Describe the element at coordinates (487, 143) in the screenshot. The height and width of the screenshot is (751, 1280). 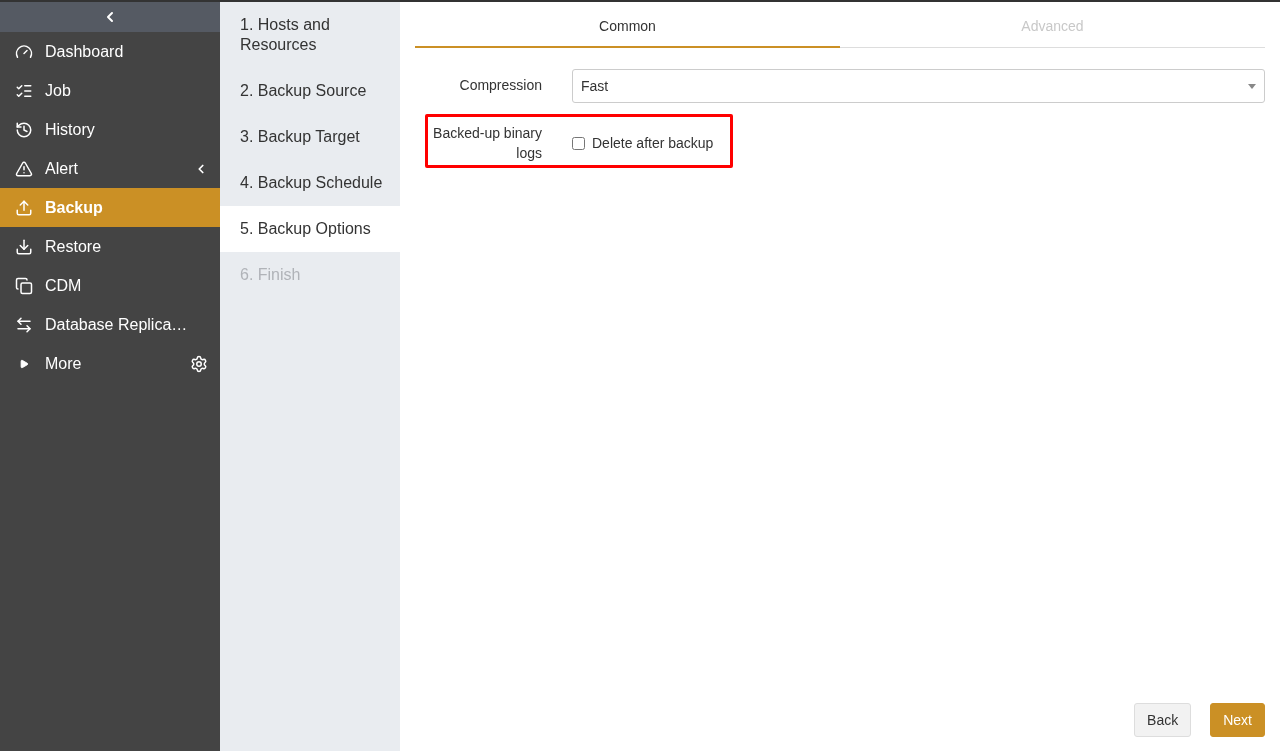
I see `field-label: Backed-up binary logs` at that location.